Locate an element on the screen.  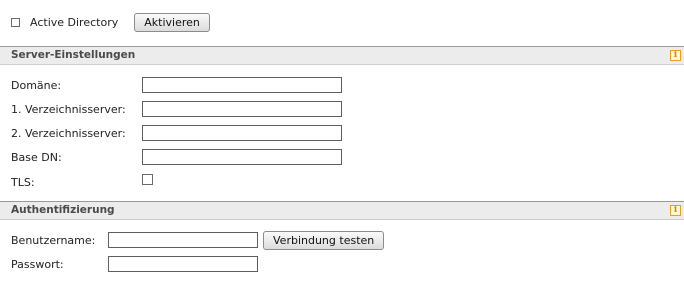
activation-row: Active Directory Aktivieren is located at coordinates (105, 22).